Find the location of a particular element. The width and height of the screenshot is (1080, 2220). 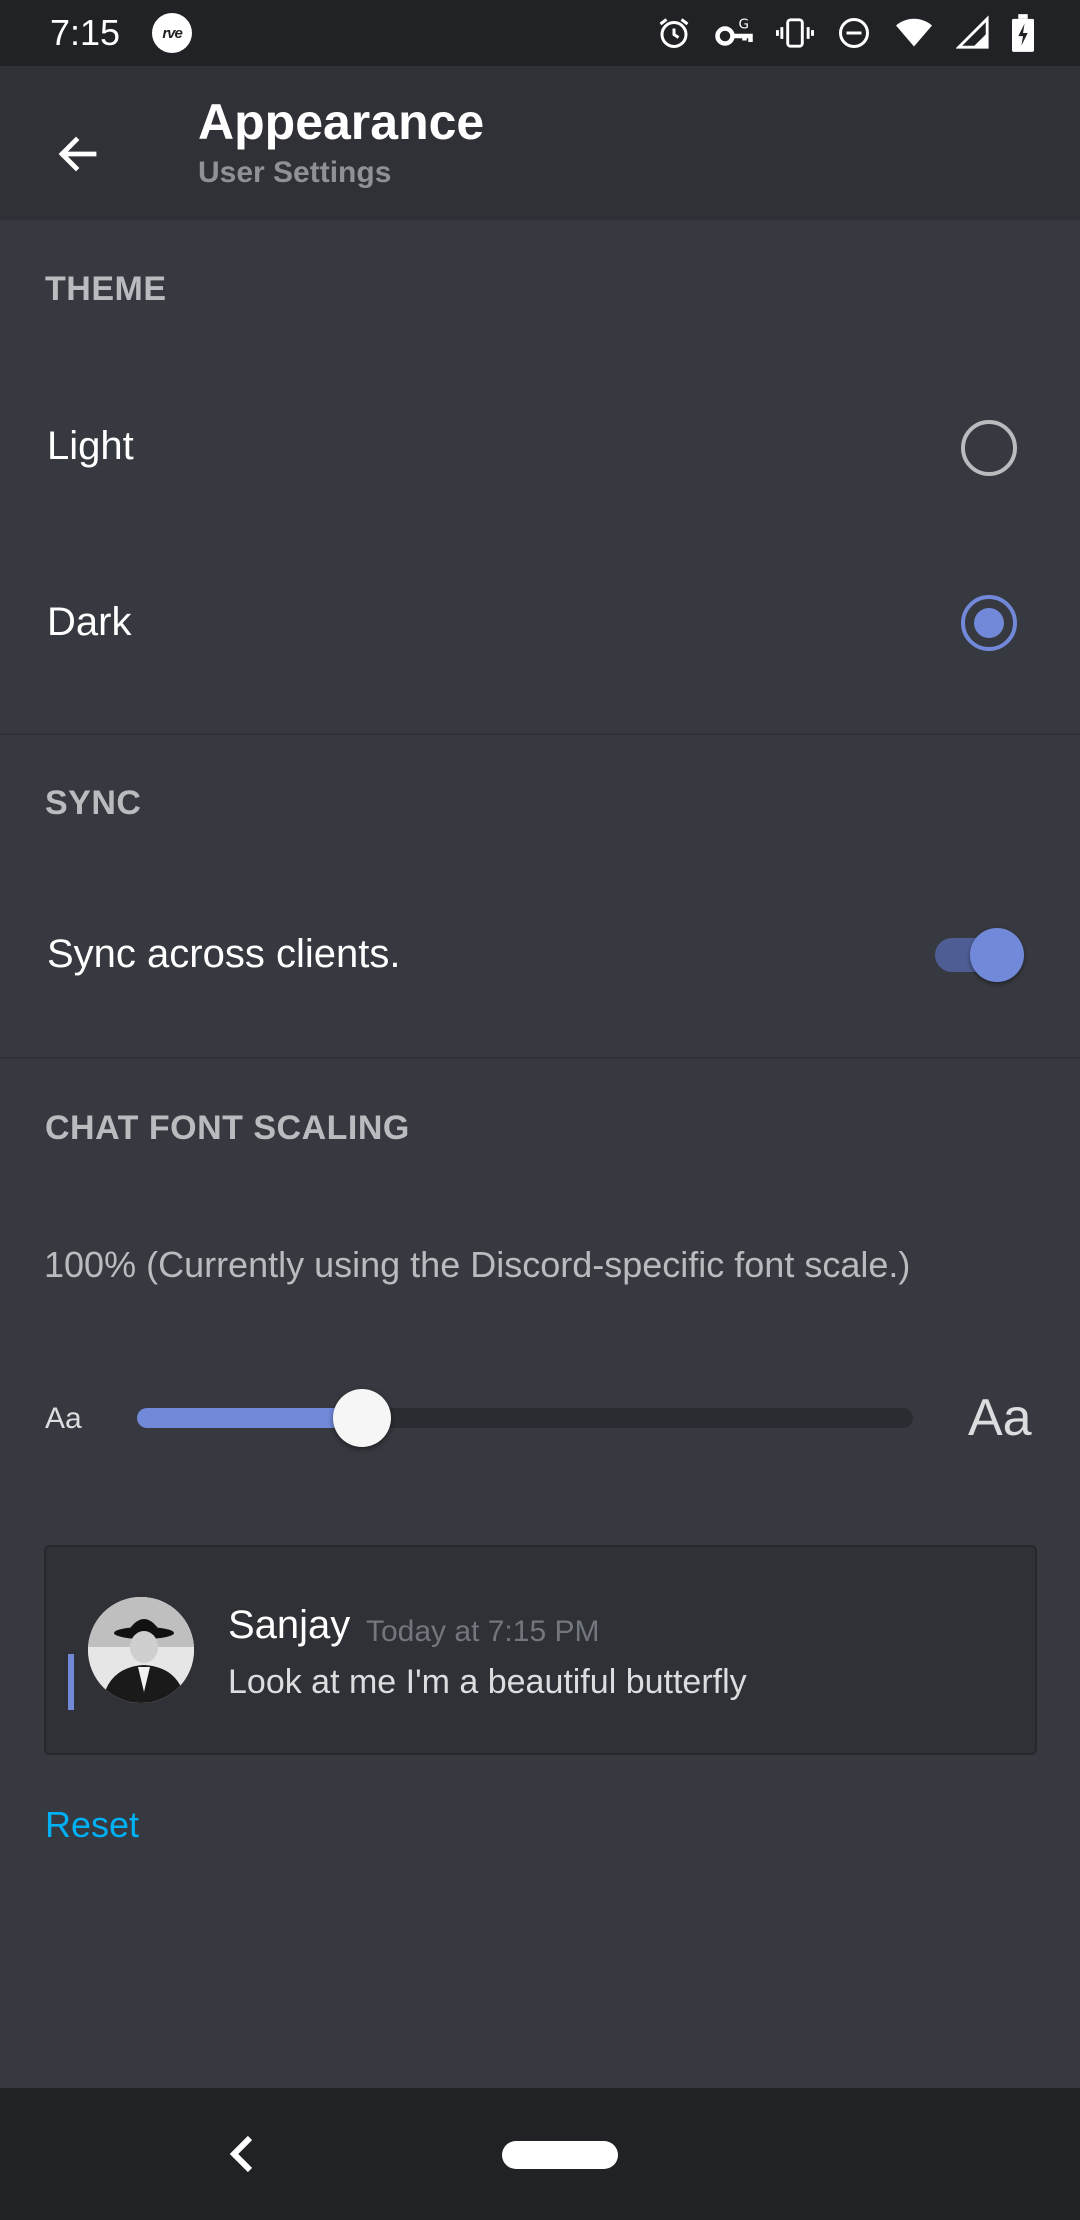

status-icons: G is located at coordinates (845, 33).